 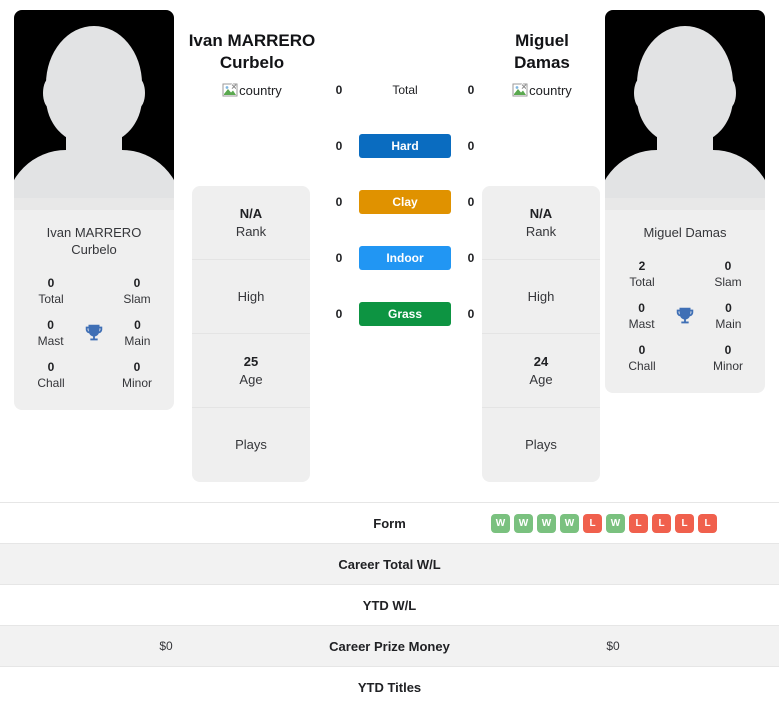 I want to click on surface-badge-grass: Grass, so click(x=405, y=314).